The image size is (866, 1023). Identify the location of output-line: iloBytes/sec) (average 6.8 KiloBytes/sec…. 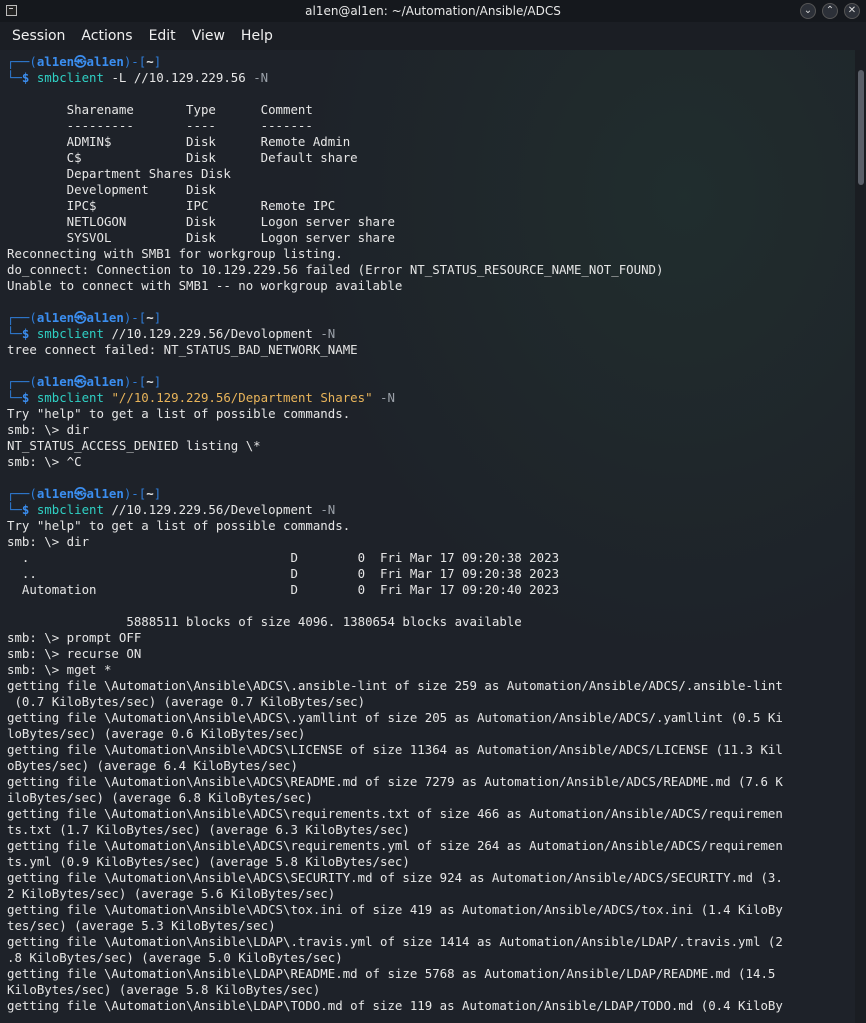
(160, 797).